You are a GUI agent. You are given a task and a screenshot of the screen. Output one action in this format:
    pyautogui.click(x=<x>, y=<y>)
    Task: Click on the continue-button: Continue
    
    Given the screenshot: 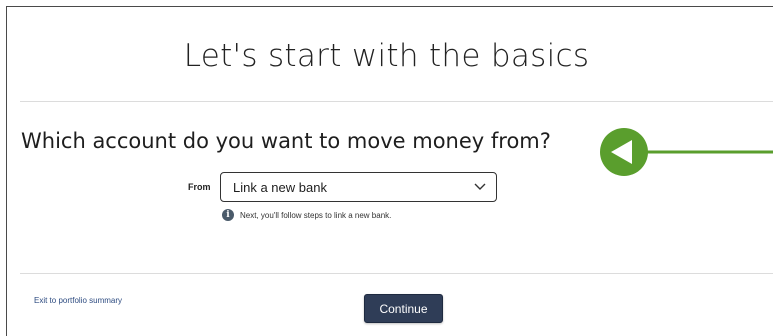 What is the action you would take?
    pyautogui.click(x=403, y=308)
    